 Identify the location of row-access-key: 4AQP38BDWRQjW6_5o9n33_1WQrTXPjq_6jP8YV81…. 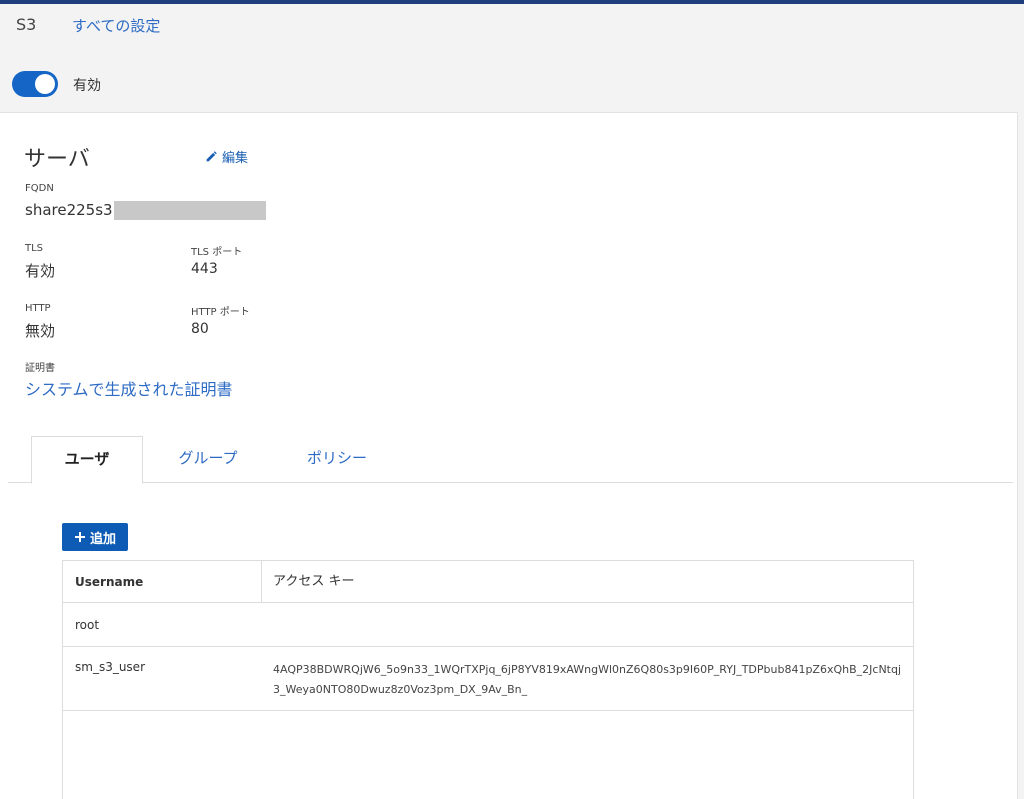
(587, 679).